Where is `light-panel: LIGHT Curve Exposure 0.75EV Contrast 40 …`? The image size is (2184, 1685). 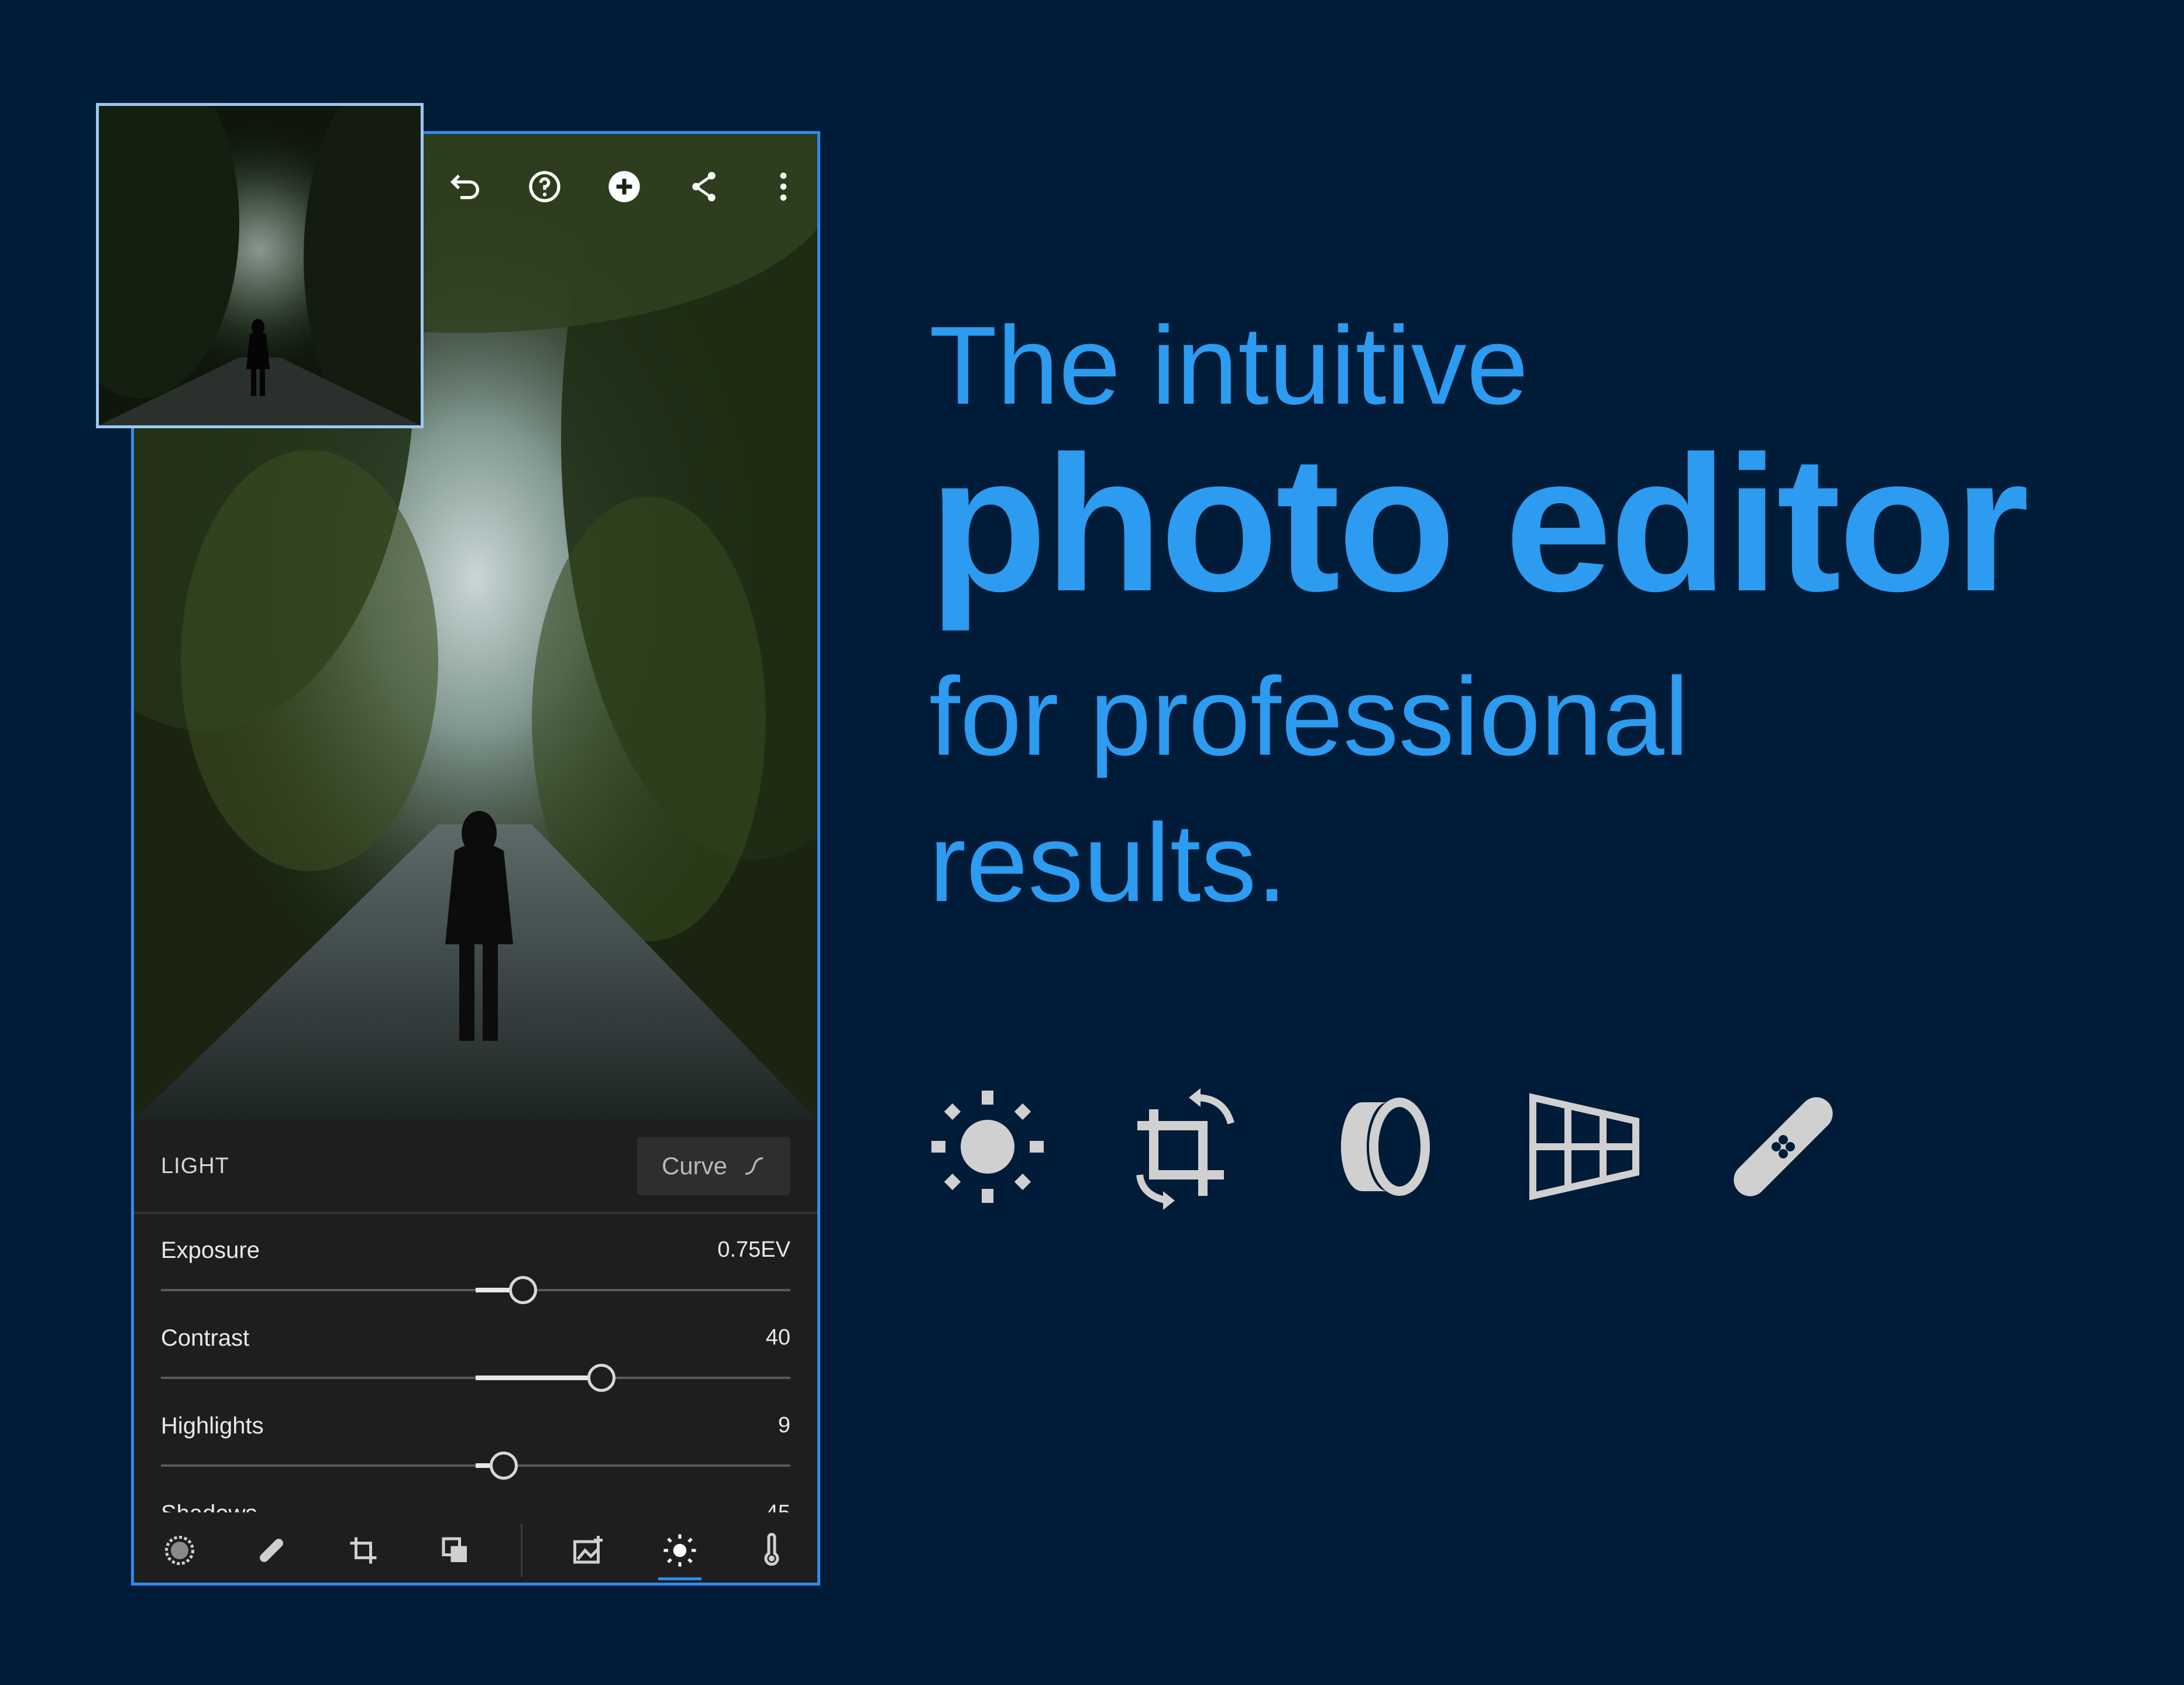 light-panel: LIGHT Curve Exposure 0.75EV Contrast 40 … is located at coordinates (475, 1351).